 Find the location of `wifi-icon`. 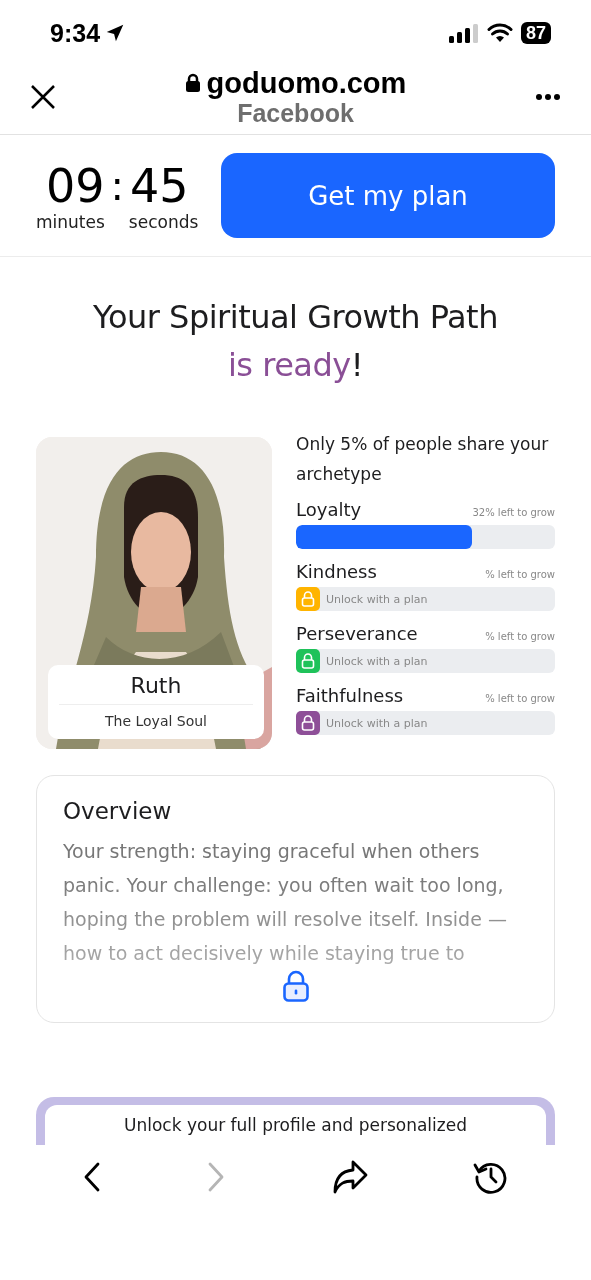

wifi-icon is located at coordinates (499, 33).